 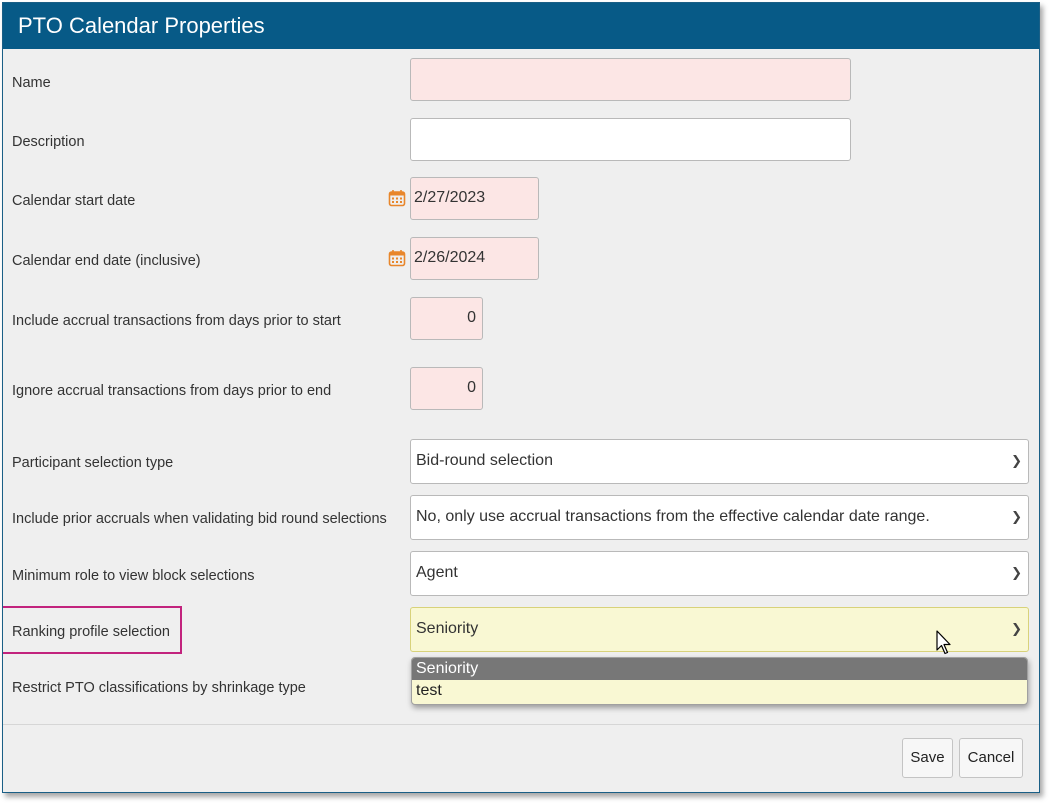 What do you see at coordinates (48, 142) in the screenshot?
I see `description-label: Description` at bounding box center [48, 142].